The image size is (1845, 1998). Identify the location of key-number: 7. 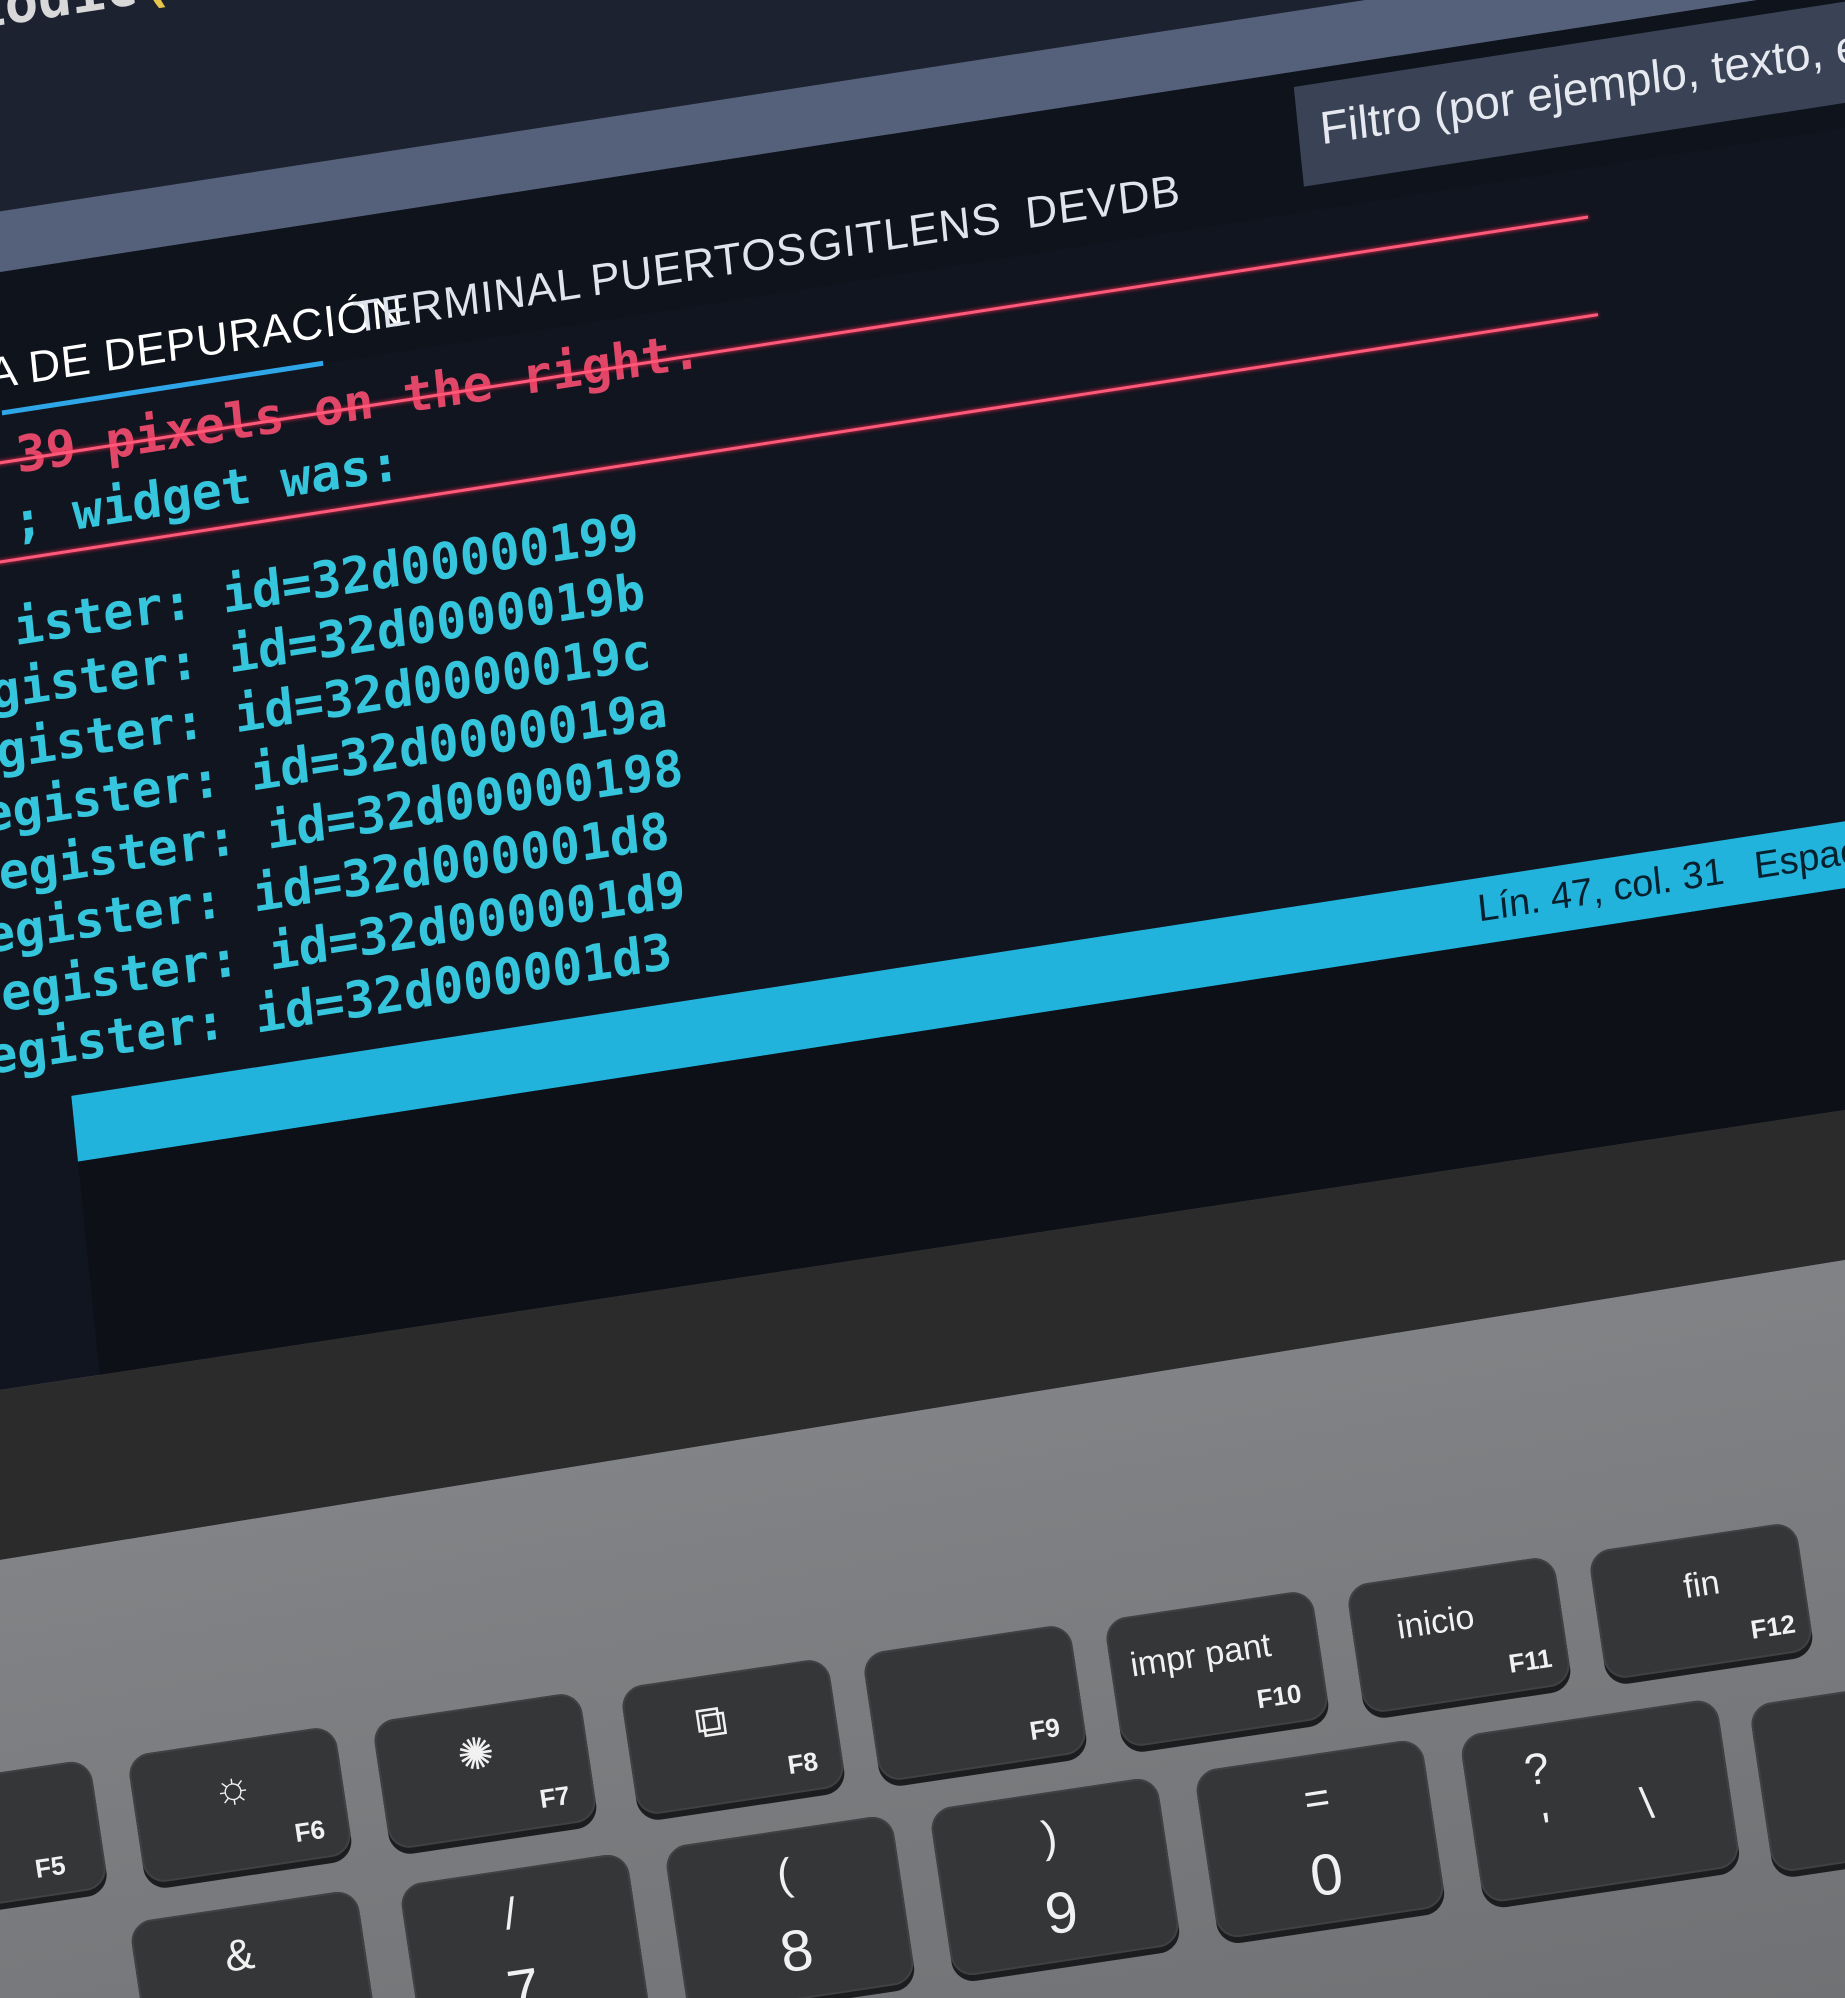
(523, 1976).